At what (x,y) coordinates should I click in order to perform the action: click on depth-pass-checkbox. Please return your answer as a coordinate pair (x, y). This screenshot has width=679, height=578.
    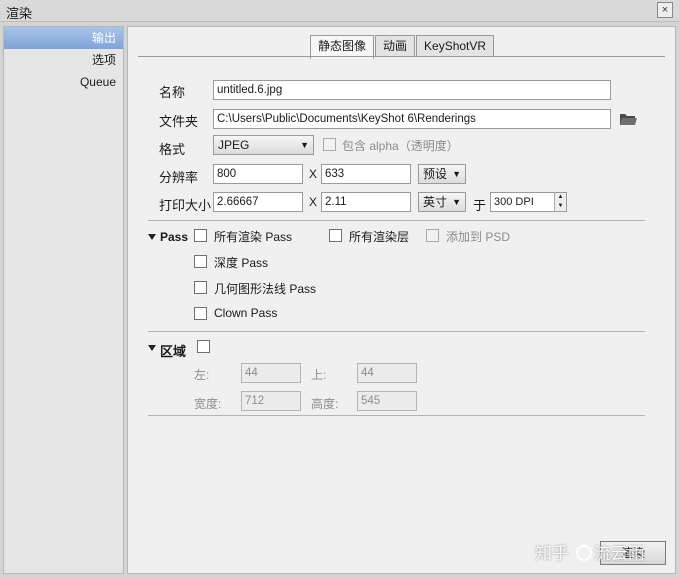
    Looking at the image, I should click on (200, 261).